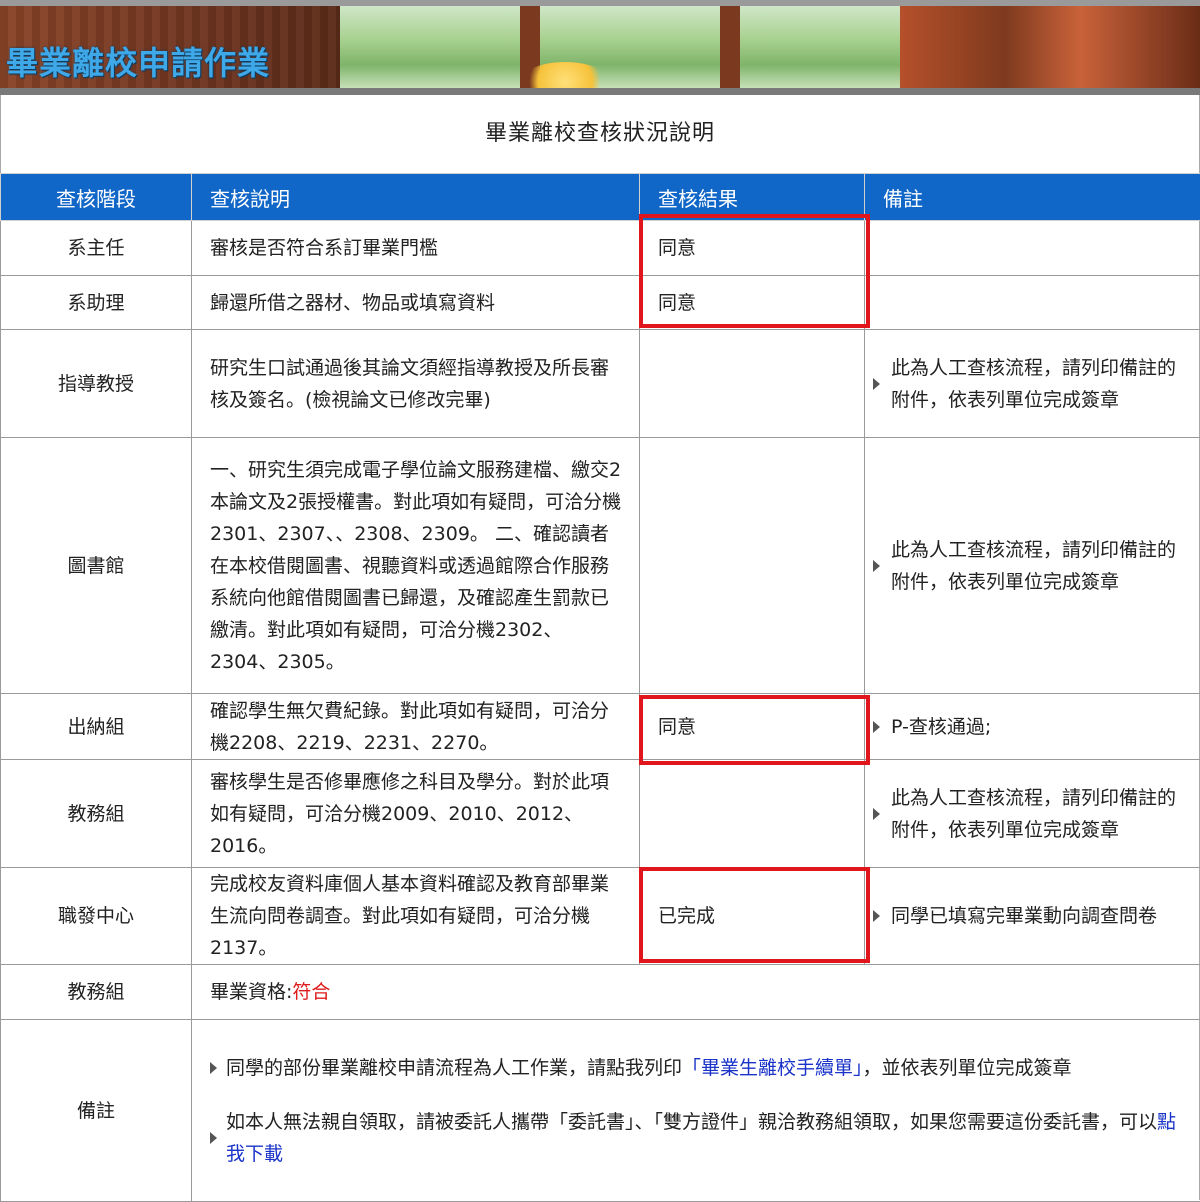 The image size is (1200, 1202). What do you see at coordinates (96, 566) in the screenshot?
I see `row-stage: 圖書館` at bounding box center [96, 566].